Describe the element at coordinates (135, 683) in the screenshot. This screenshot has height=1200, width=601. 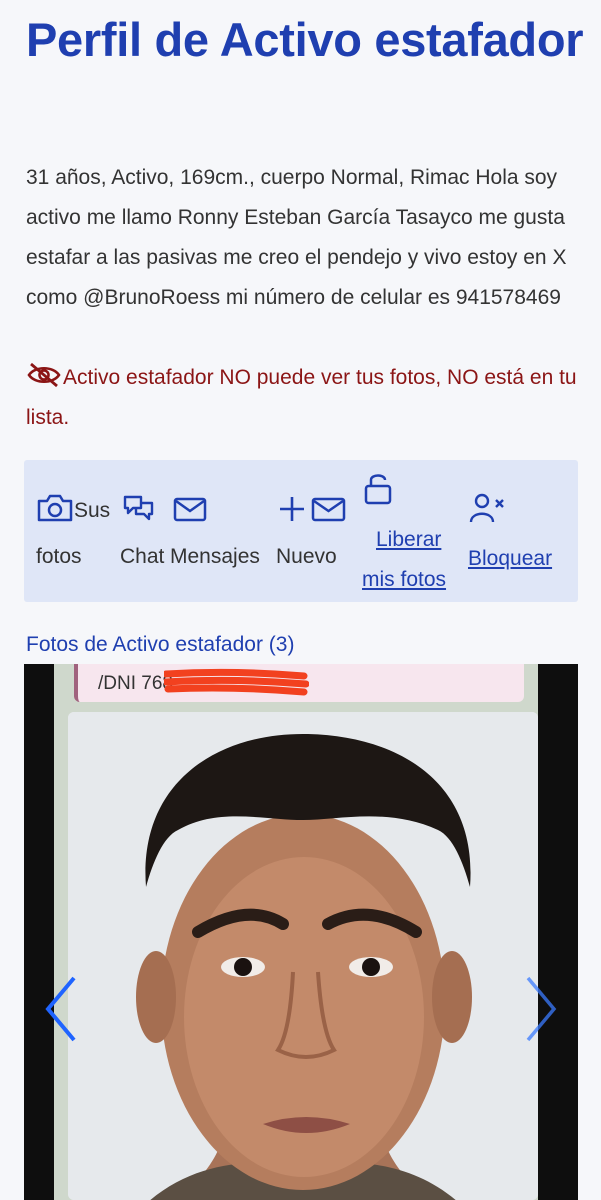
I see `dni-text: /DNI 768` at that location.